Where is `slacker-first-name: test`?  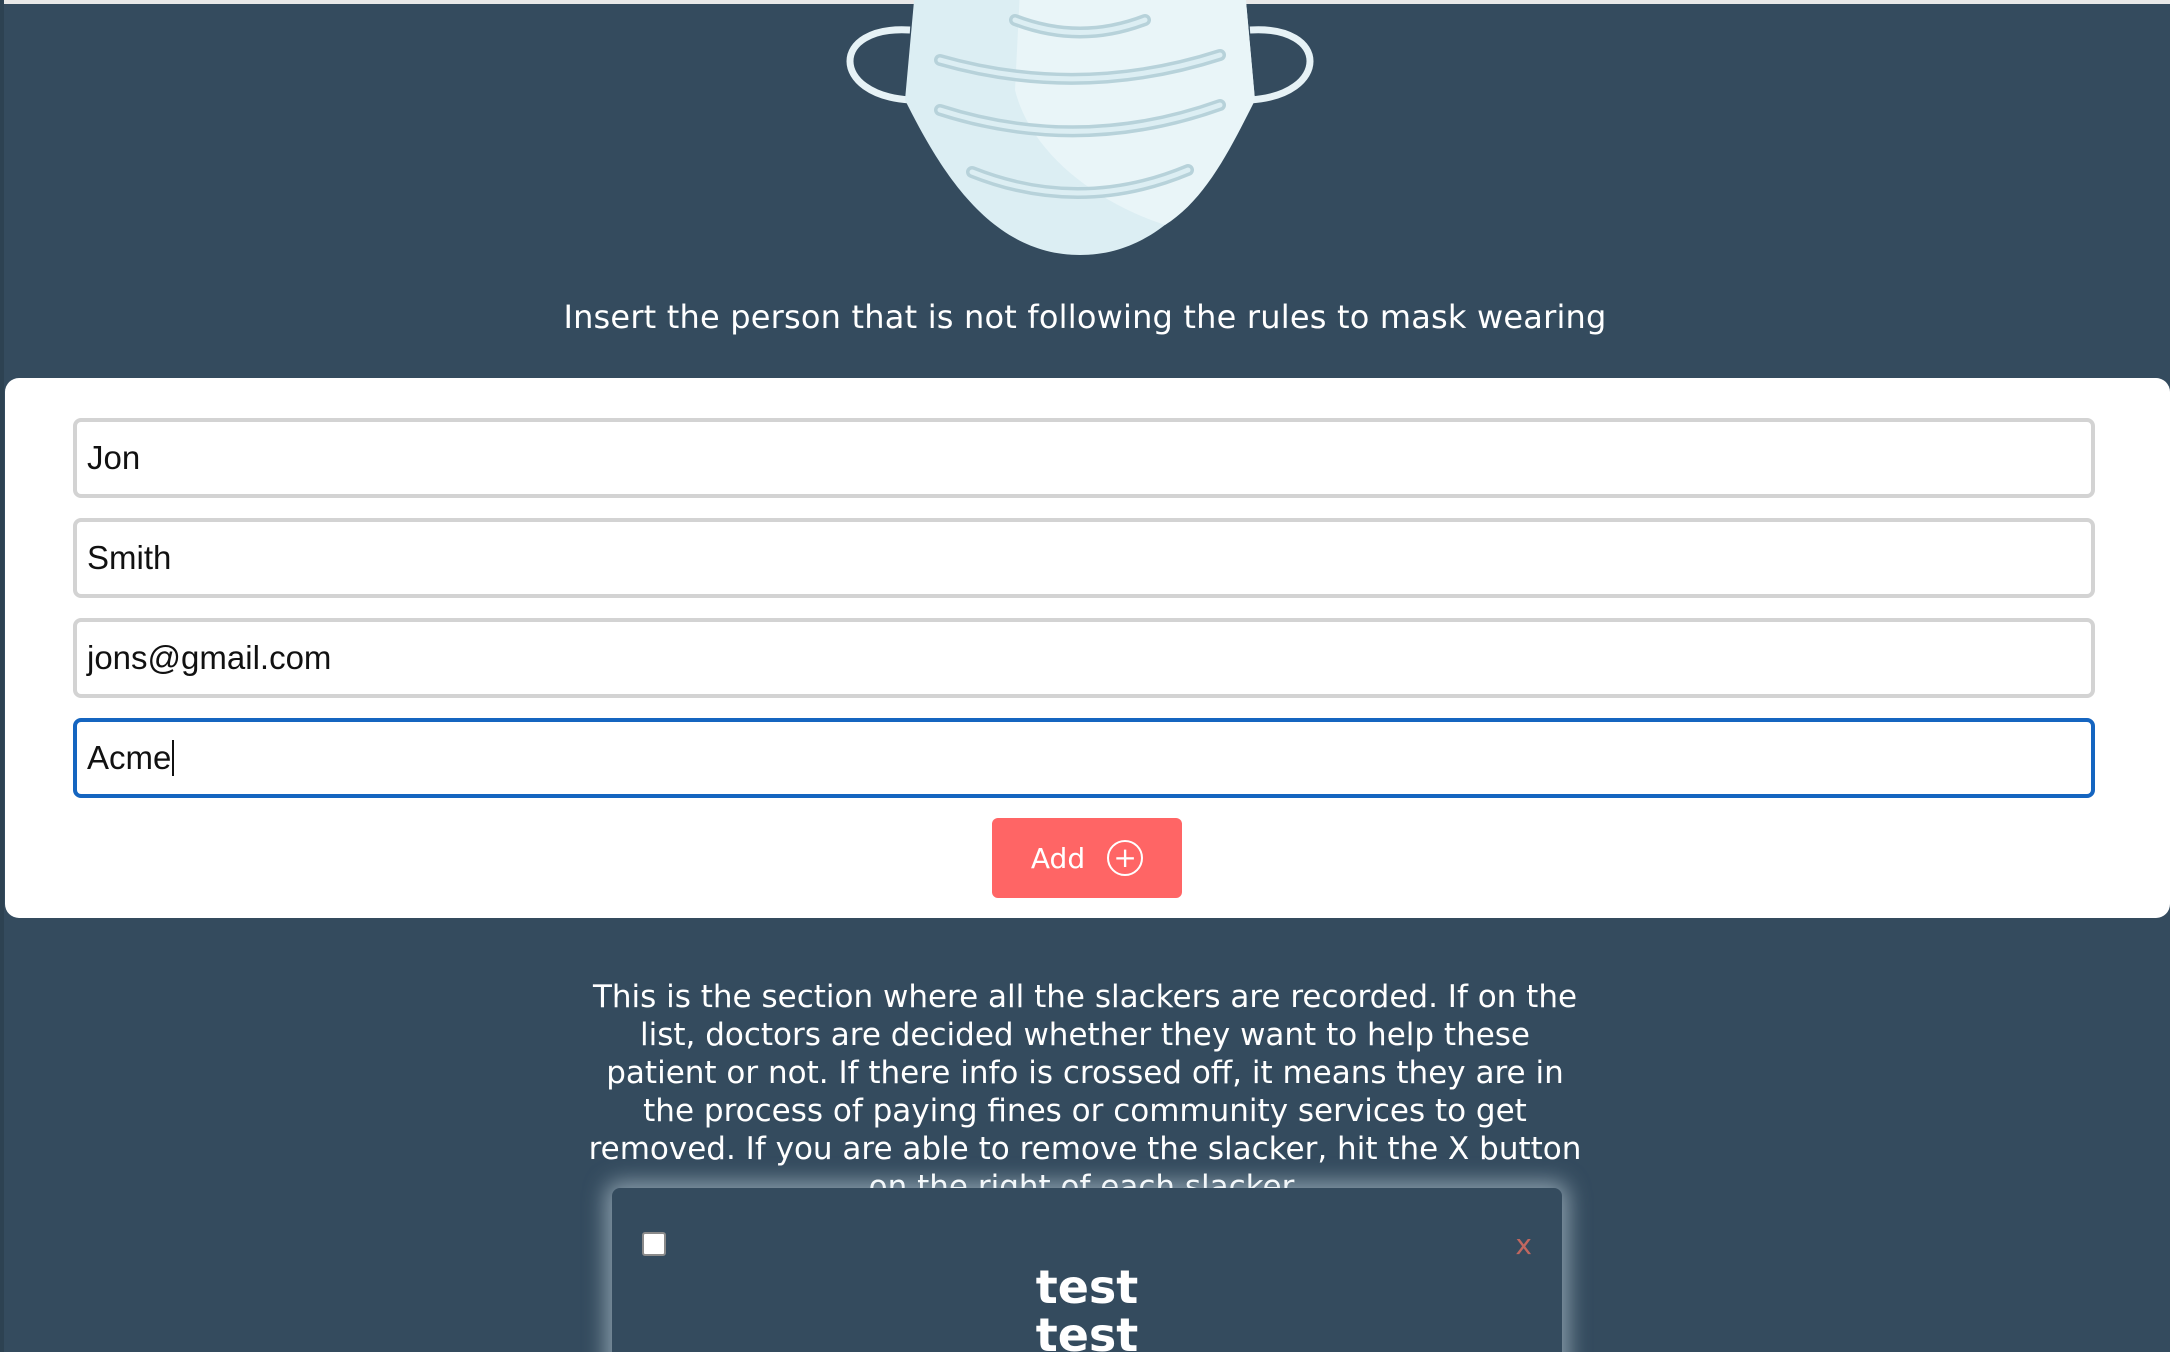
slacker-first-name: test is located at coordinates (1087, 1287).